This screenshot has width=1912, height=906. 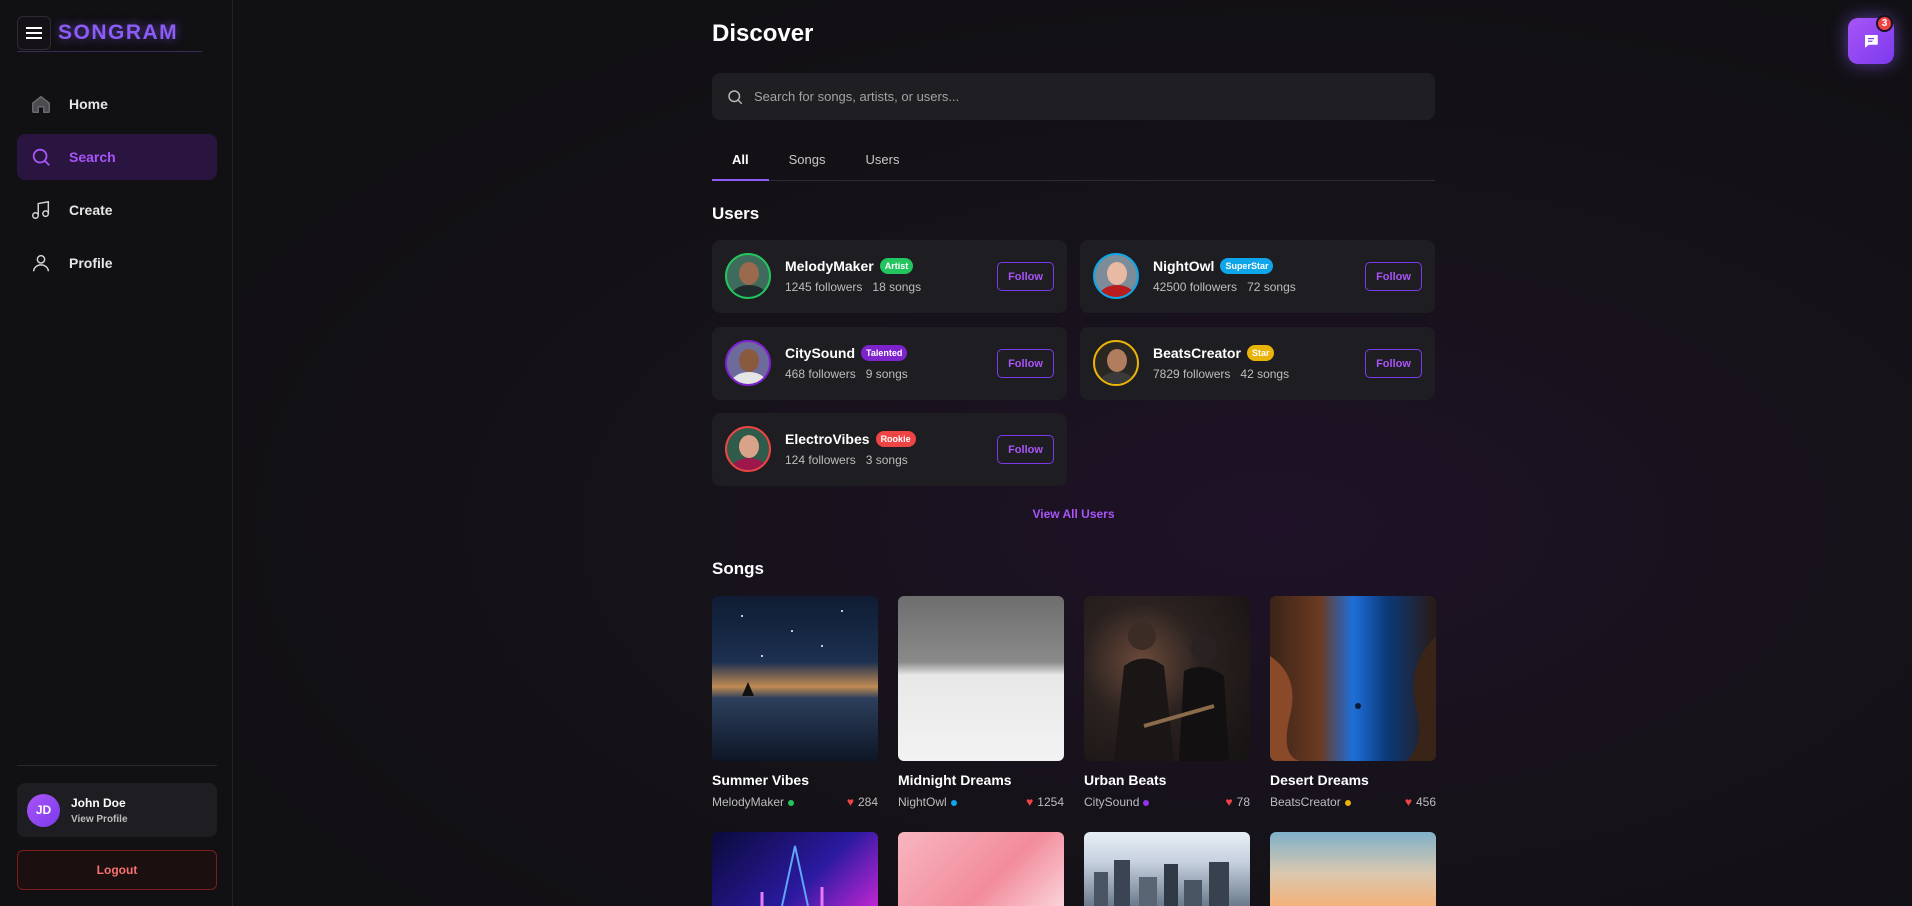 What do you see at coordinates (1247, 266) in the screenshot?
I see `user-badge: SuperStar` at bounding box center [1247, 266].